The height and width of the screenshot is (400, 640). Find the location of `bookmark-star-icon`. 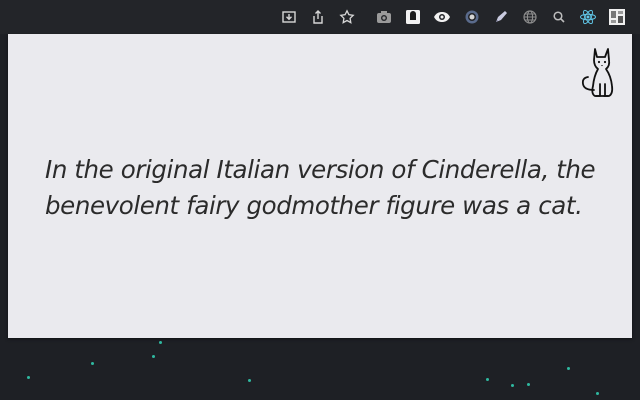

bookmark-star-icon is located at coordinates (347, 17).